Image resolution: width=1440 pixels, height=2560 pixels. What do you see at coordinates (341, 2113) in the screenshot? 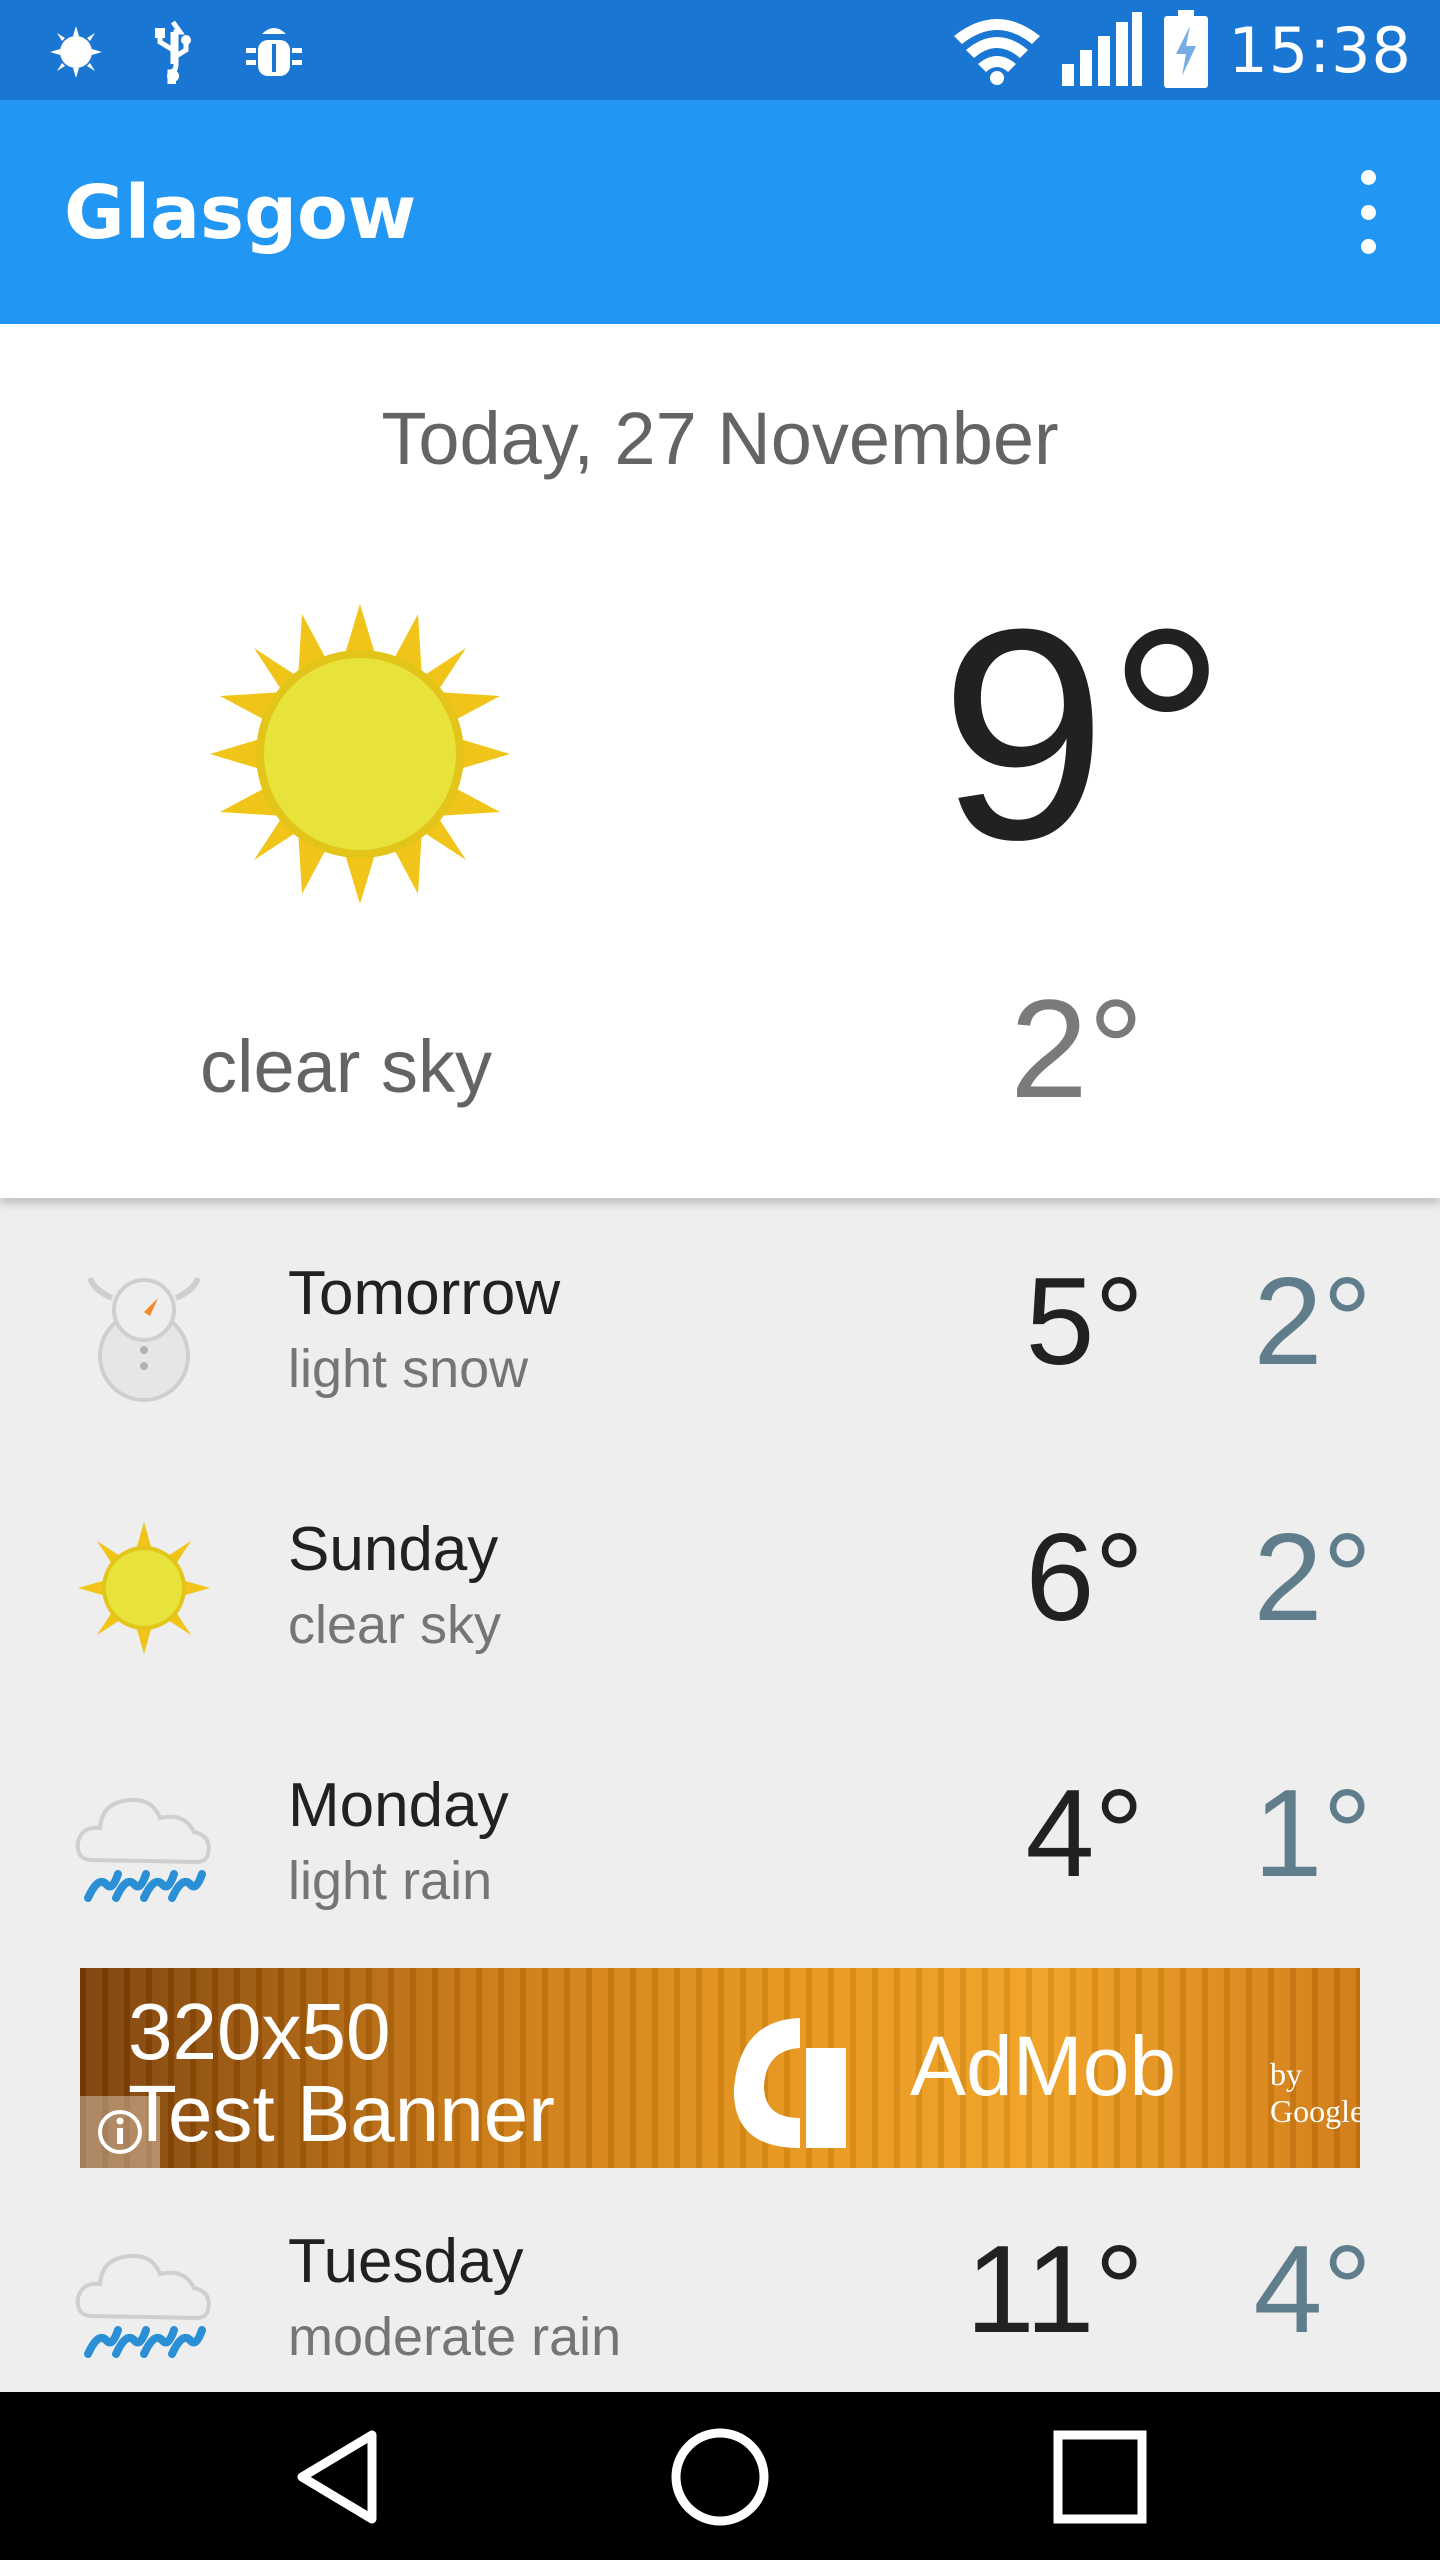
I see `ad-title-text: Test Banner` at bounding box center [341, 2113].